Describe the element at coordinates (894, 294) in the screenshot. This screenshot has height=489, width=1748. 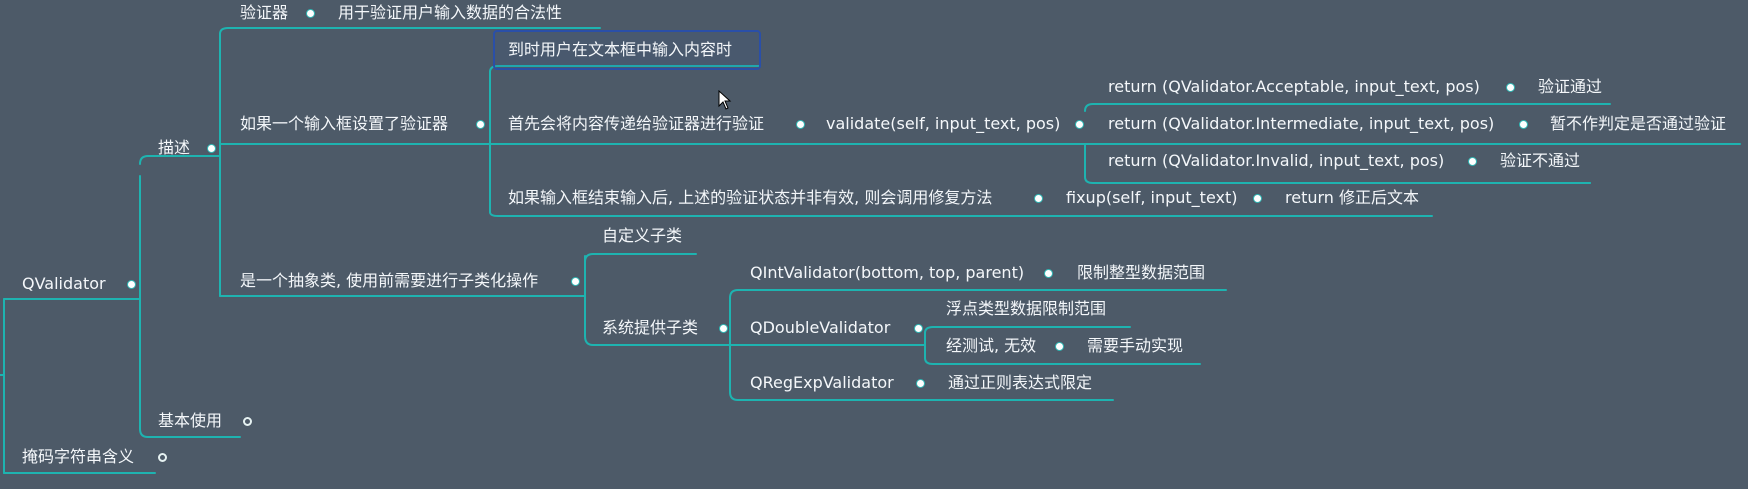
I see `int-underline` at that location.